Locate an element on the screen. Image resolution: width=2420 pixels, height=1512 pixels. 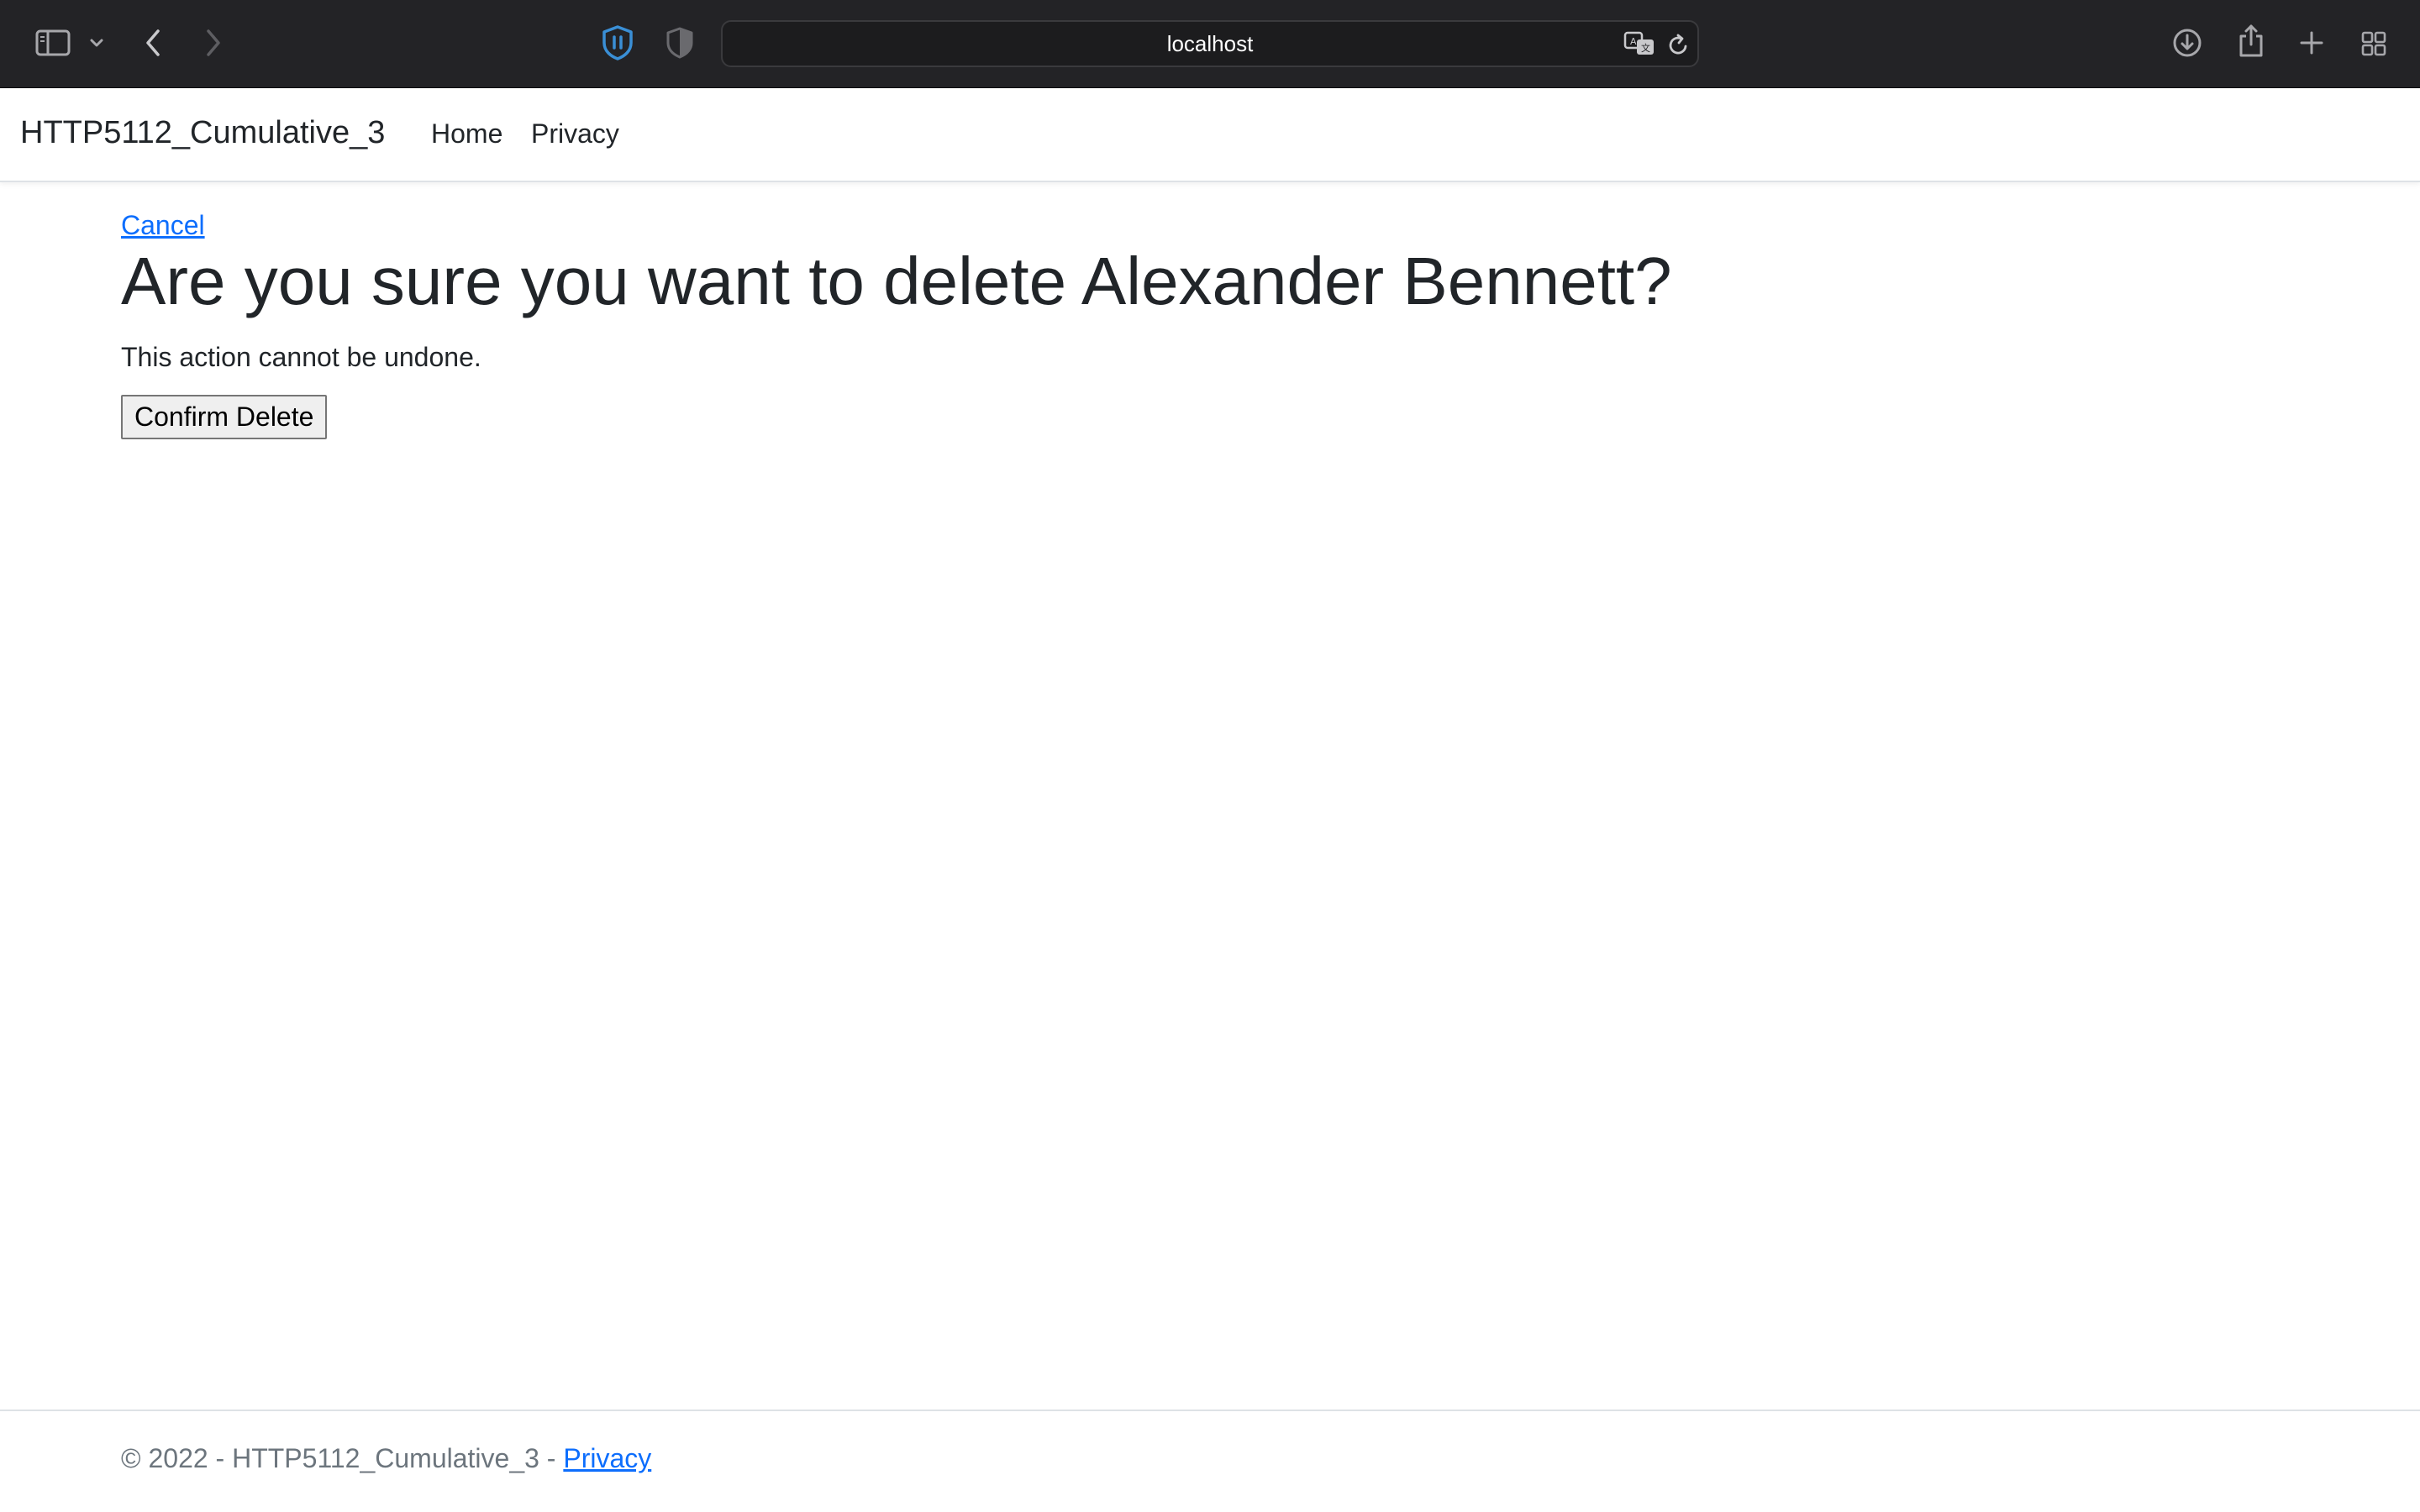
sidebar-icon is located at coordinates (53, 42).